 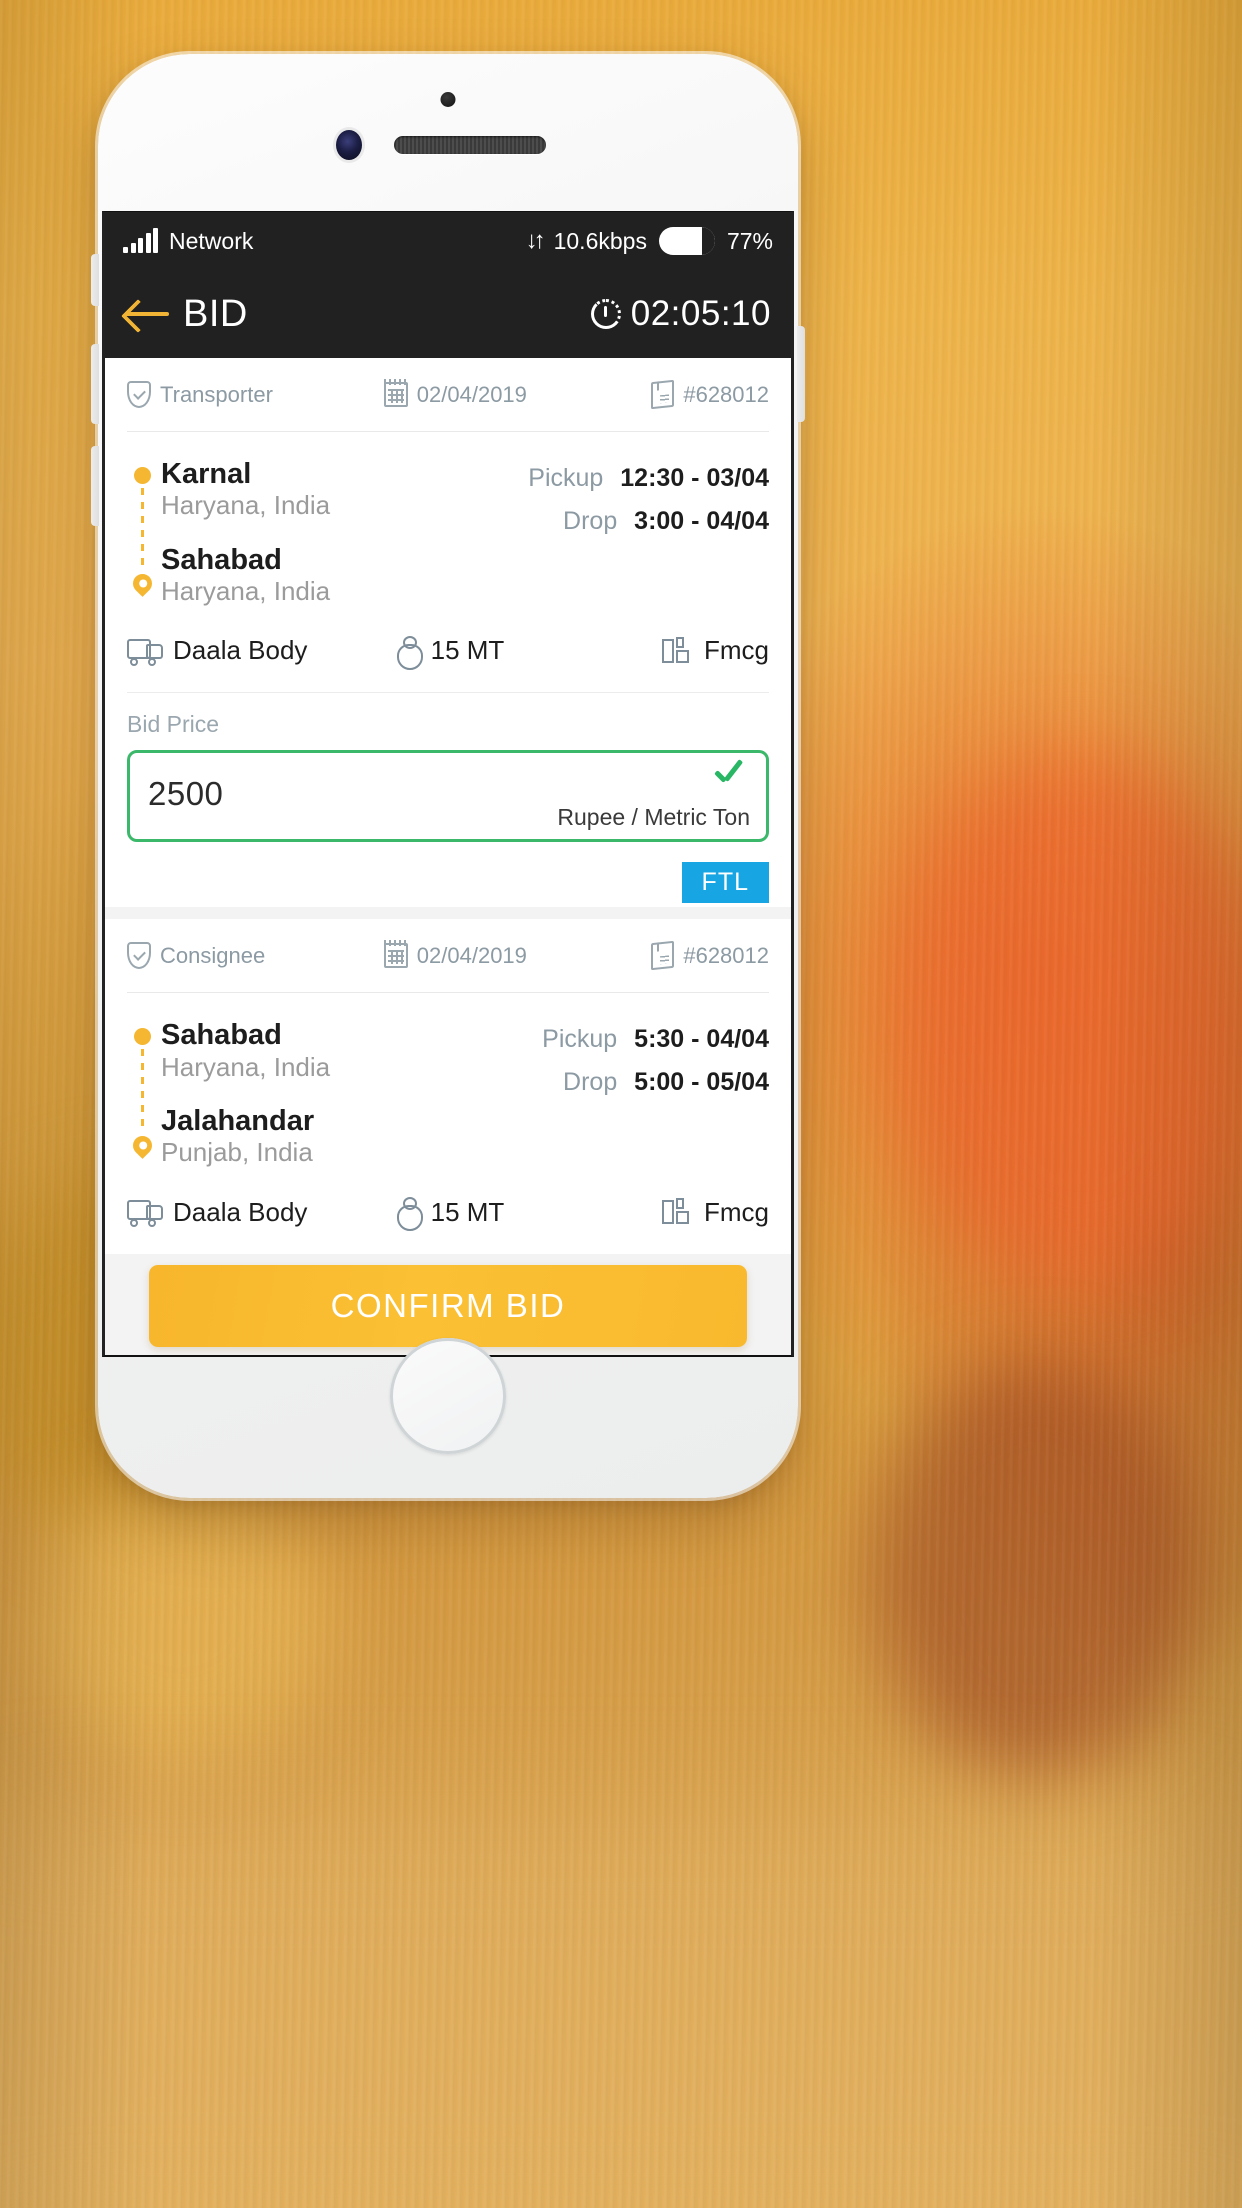 I want to click on drop-value: 3:00 - 04/04, so click(x=701, y=521).